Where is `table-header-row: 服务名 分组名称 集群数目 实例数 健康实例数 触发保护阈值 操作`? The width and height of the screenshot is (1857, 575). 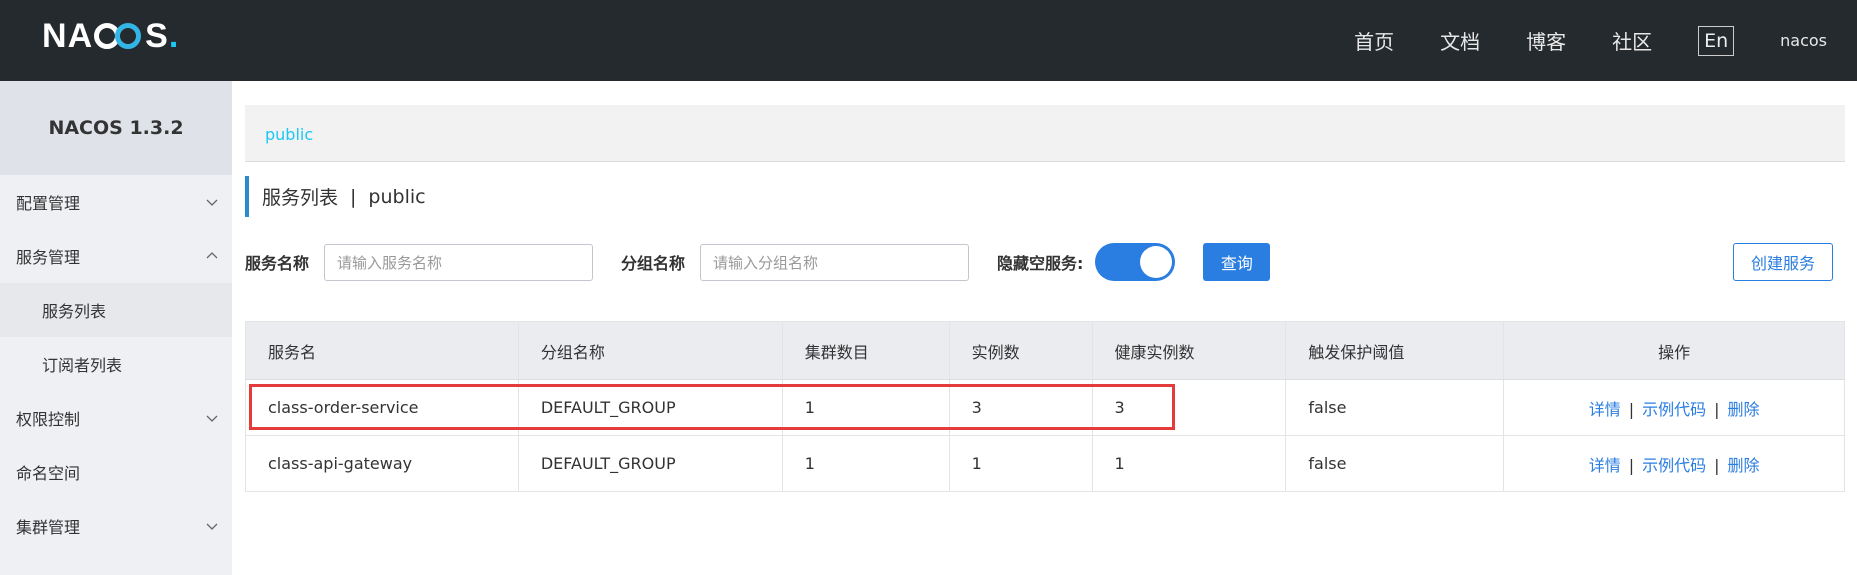
table-header-row: 服务名 分组名称 集群数目 实例数 健康实例数 触发保护阈值 操作 is located at coordinates (1045, 350).